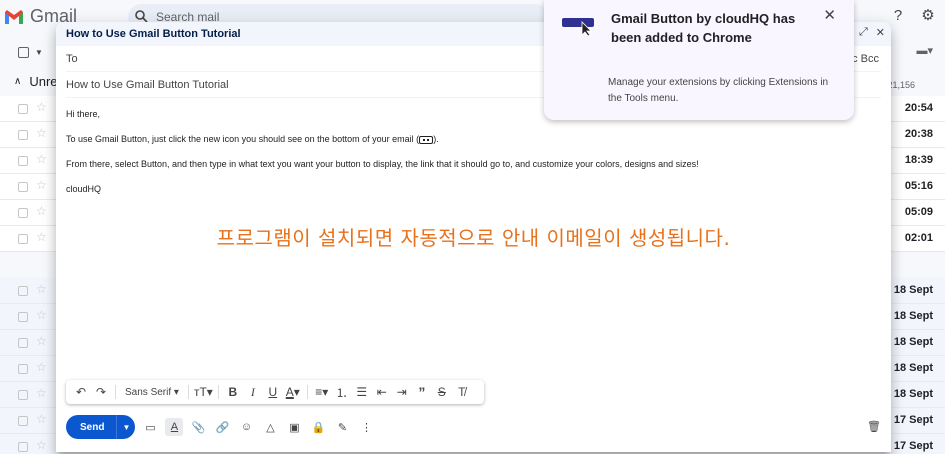 Image resolution: width=945 pixels, height=454 pixels. Describe the element at coordinates (270, 427) in the screenshot. I see `drive-icon: △` at that location.